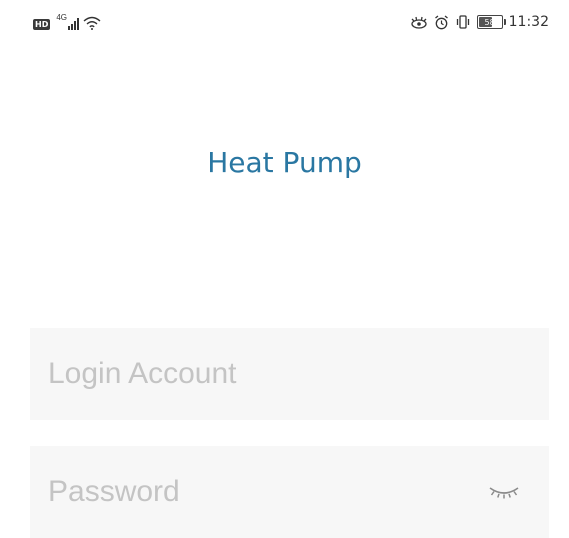 This screenshot has height=538, width=569. What do you see at coordinates (462, 22) in the screenshot?
I see `vibrate-icon` at bounding box center [462, 22].